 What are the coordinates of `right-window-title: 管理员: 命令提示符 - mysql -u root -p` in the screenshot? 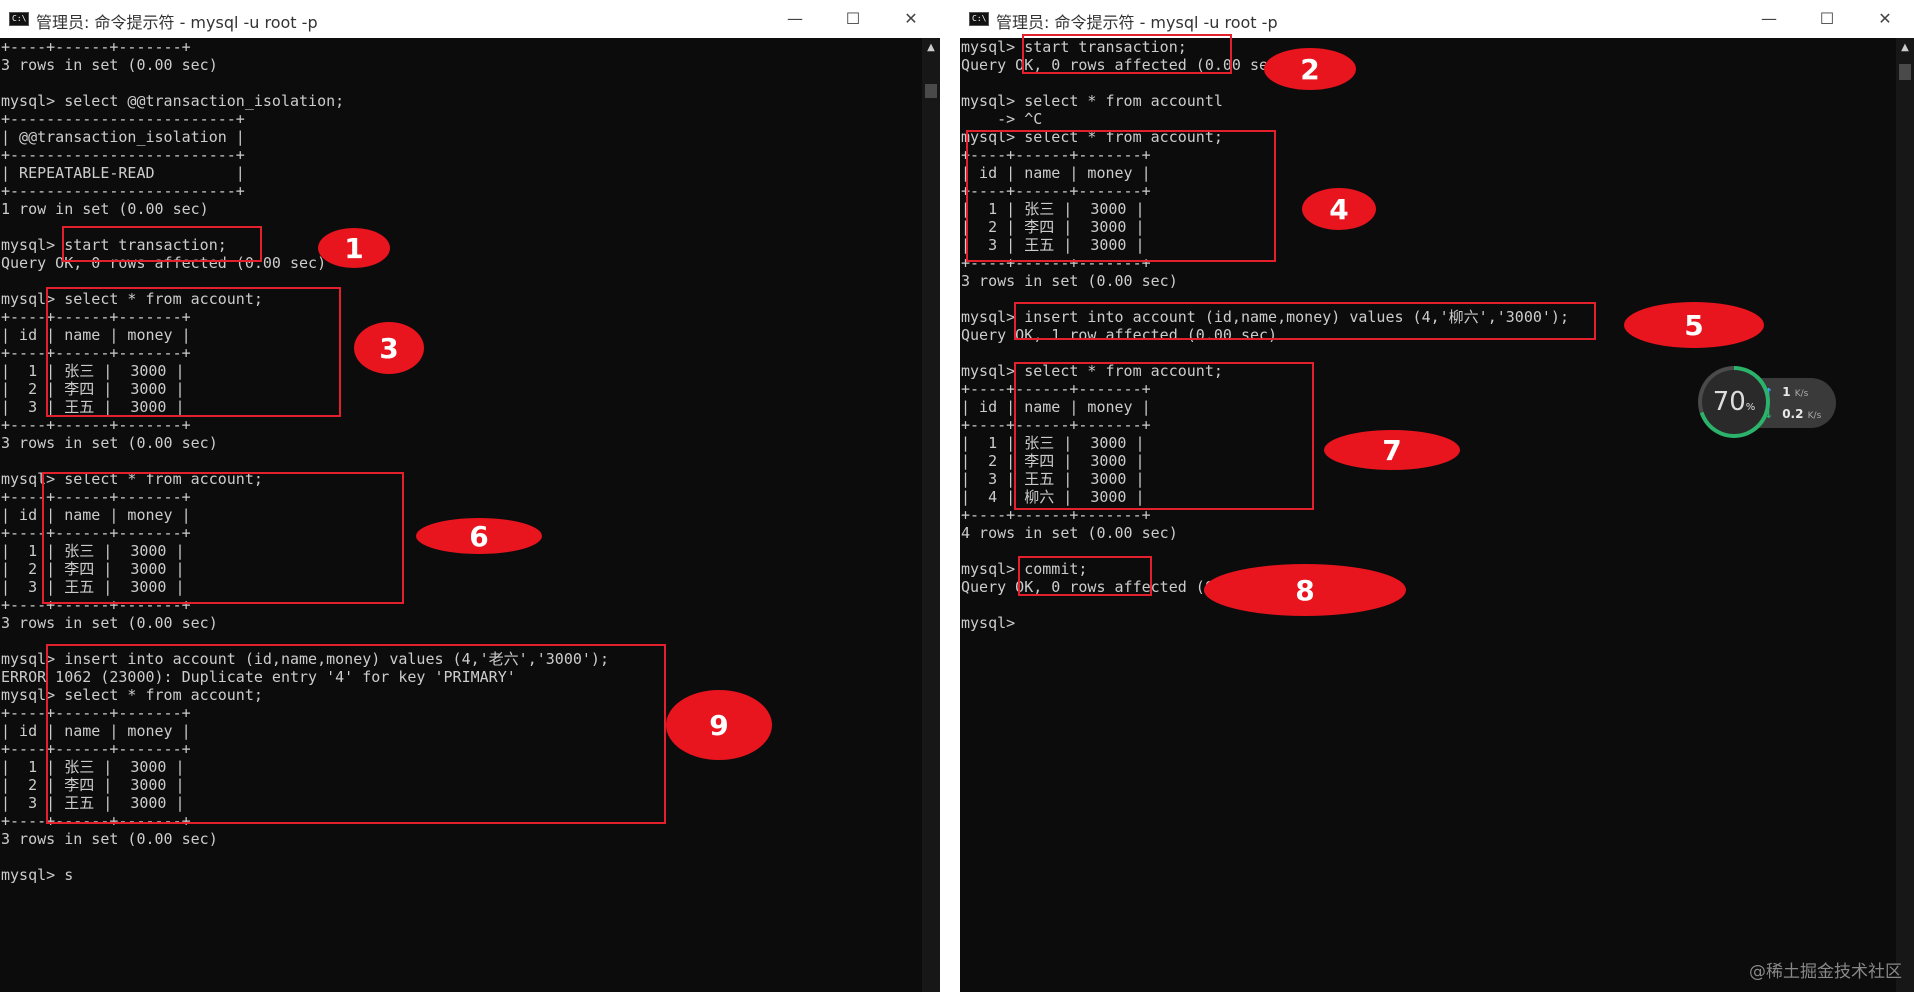 It's located at (1137, 22).